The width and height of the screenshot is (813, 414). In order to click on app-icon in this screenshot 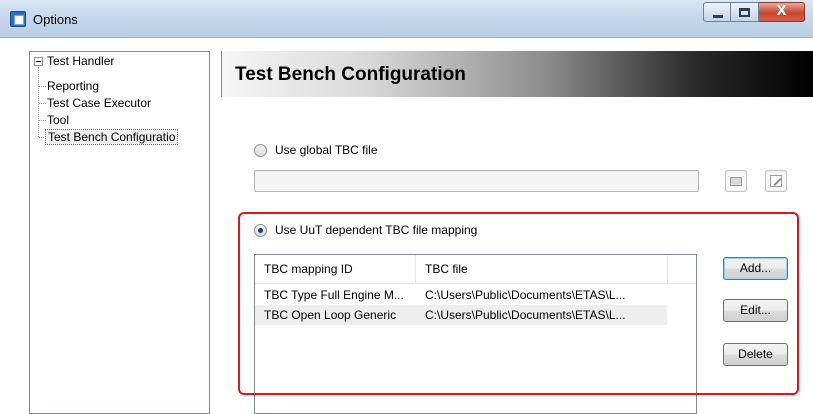, I will do `click(18, 19)`.